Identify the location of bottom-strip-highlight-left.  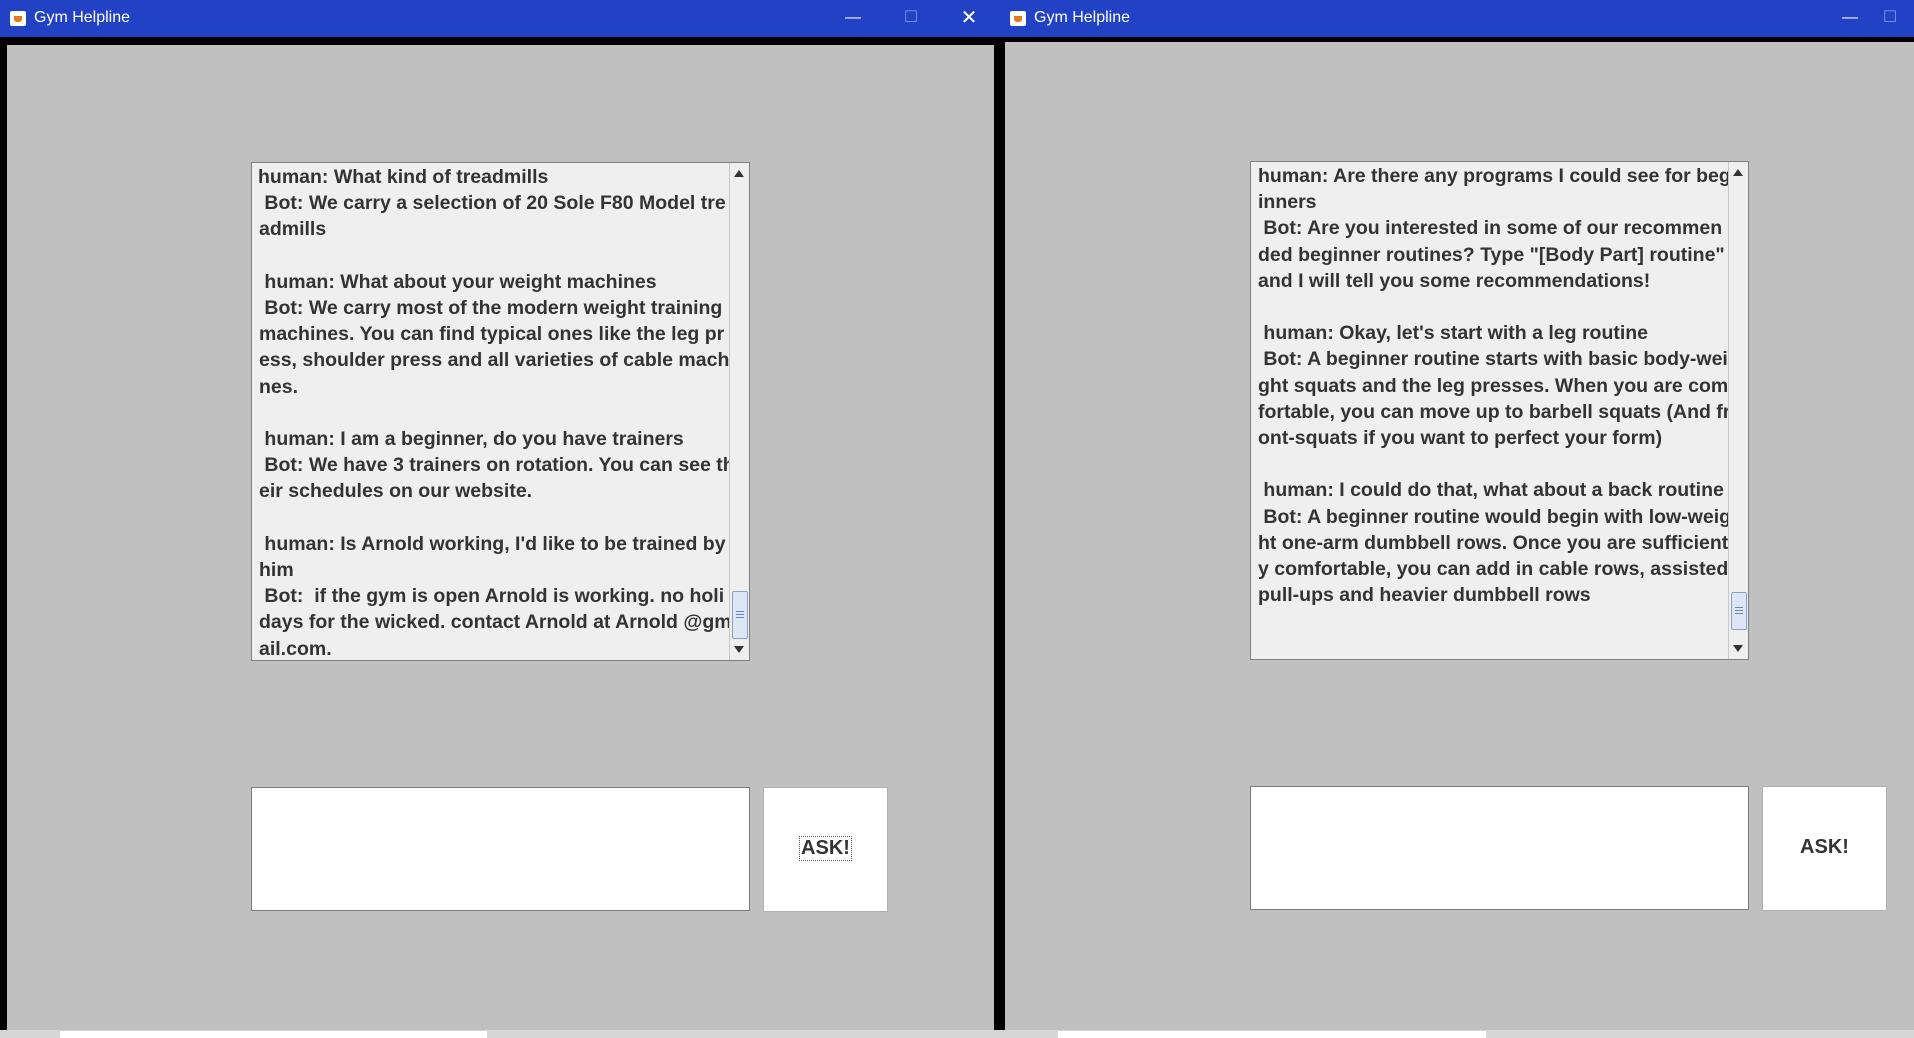
(273, 1034).